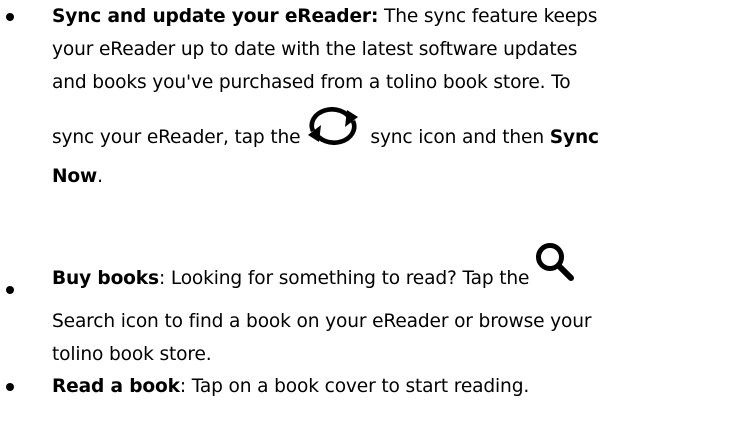  I want to click on read-text-1: : Tap on a book cover to start reading., so click(354, 386).